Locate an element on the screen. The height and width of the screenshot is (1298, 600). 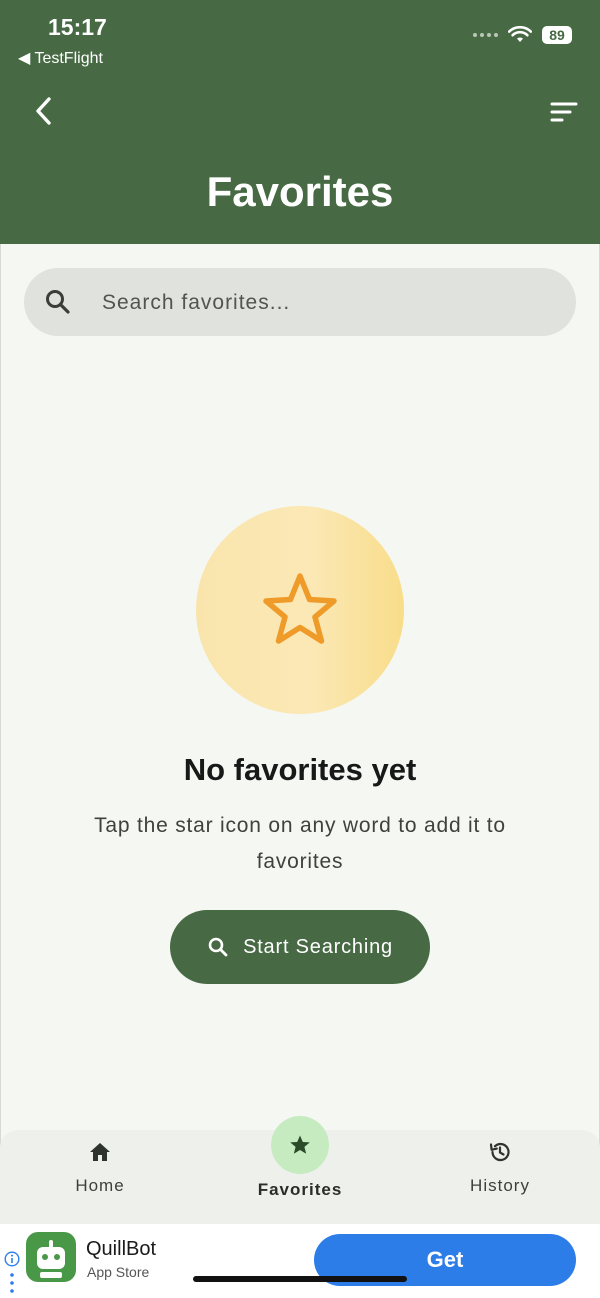
battery-indicator: 89 is located at coordinates (557, 35).